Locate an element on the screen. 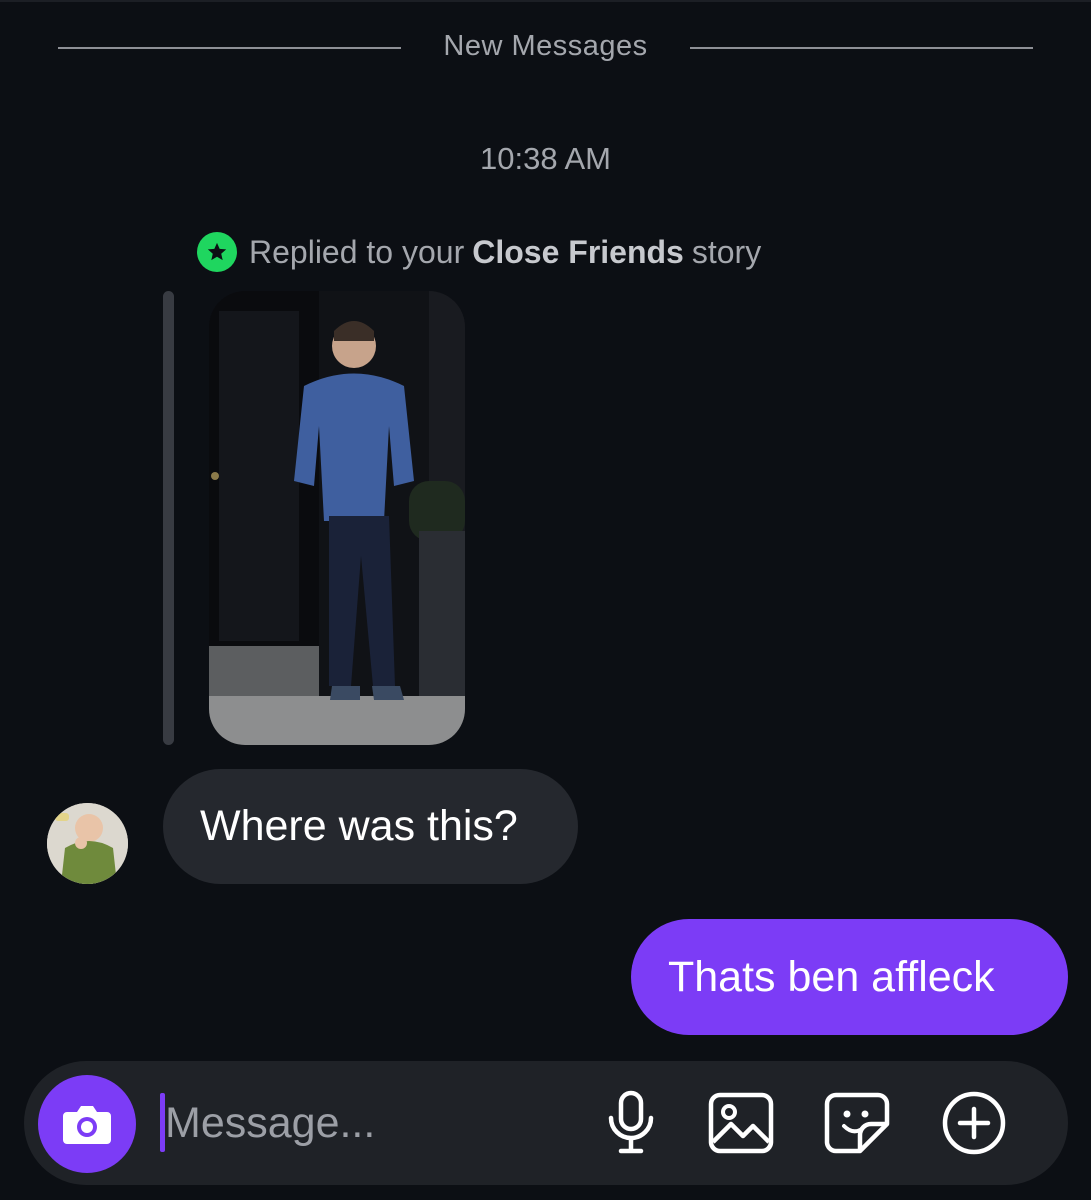 The width and height of the screenshot is (1091, 1200). story-photo is located at coordinates (337, 518).